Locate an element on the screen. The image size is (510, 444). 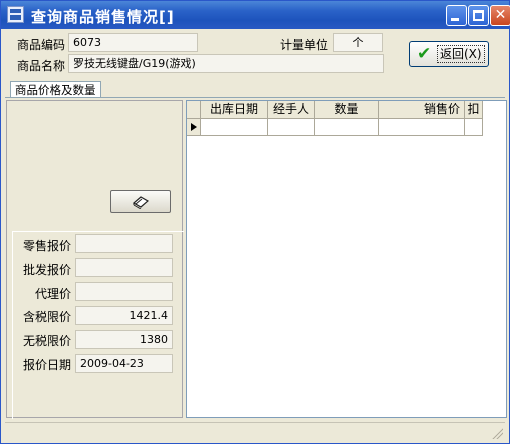
minimize-icon is located at coordinates (455, 19).